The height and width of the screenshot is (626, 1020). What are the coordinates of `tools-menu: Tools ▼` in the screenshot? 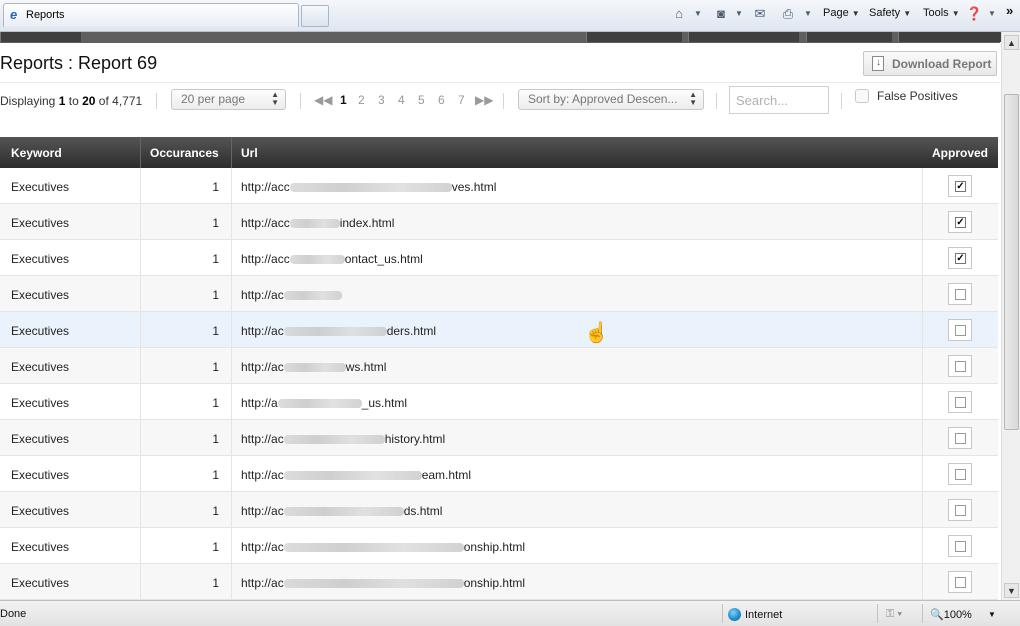 It's located at (941, 13).